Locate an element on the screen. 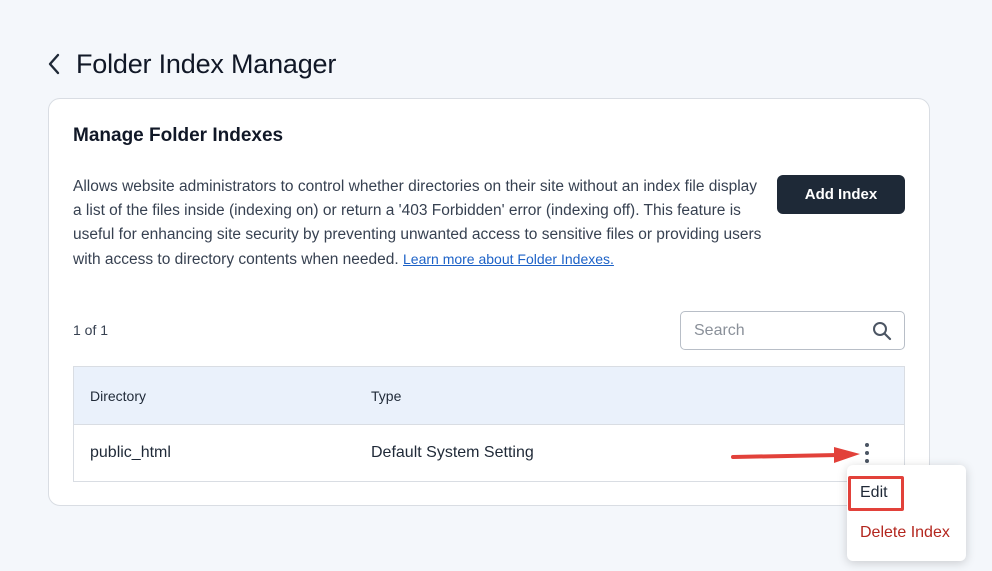 The height and width of the screenshot is (571, 992). learn-more-link: Learn more about Folder Indexes. is located at coordinates (508, 259).